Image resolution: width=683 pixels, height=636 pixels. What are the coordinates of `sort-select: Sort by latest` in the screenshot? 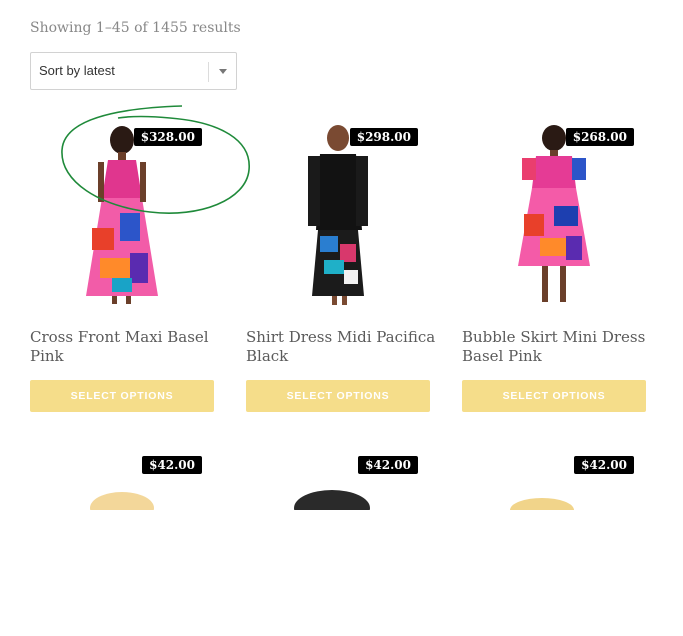 It's located at (133, 71).